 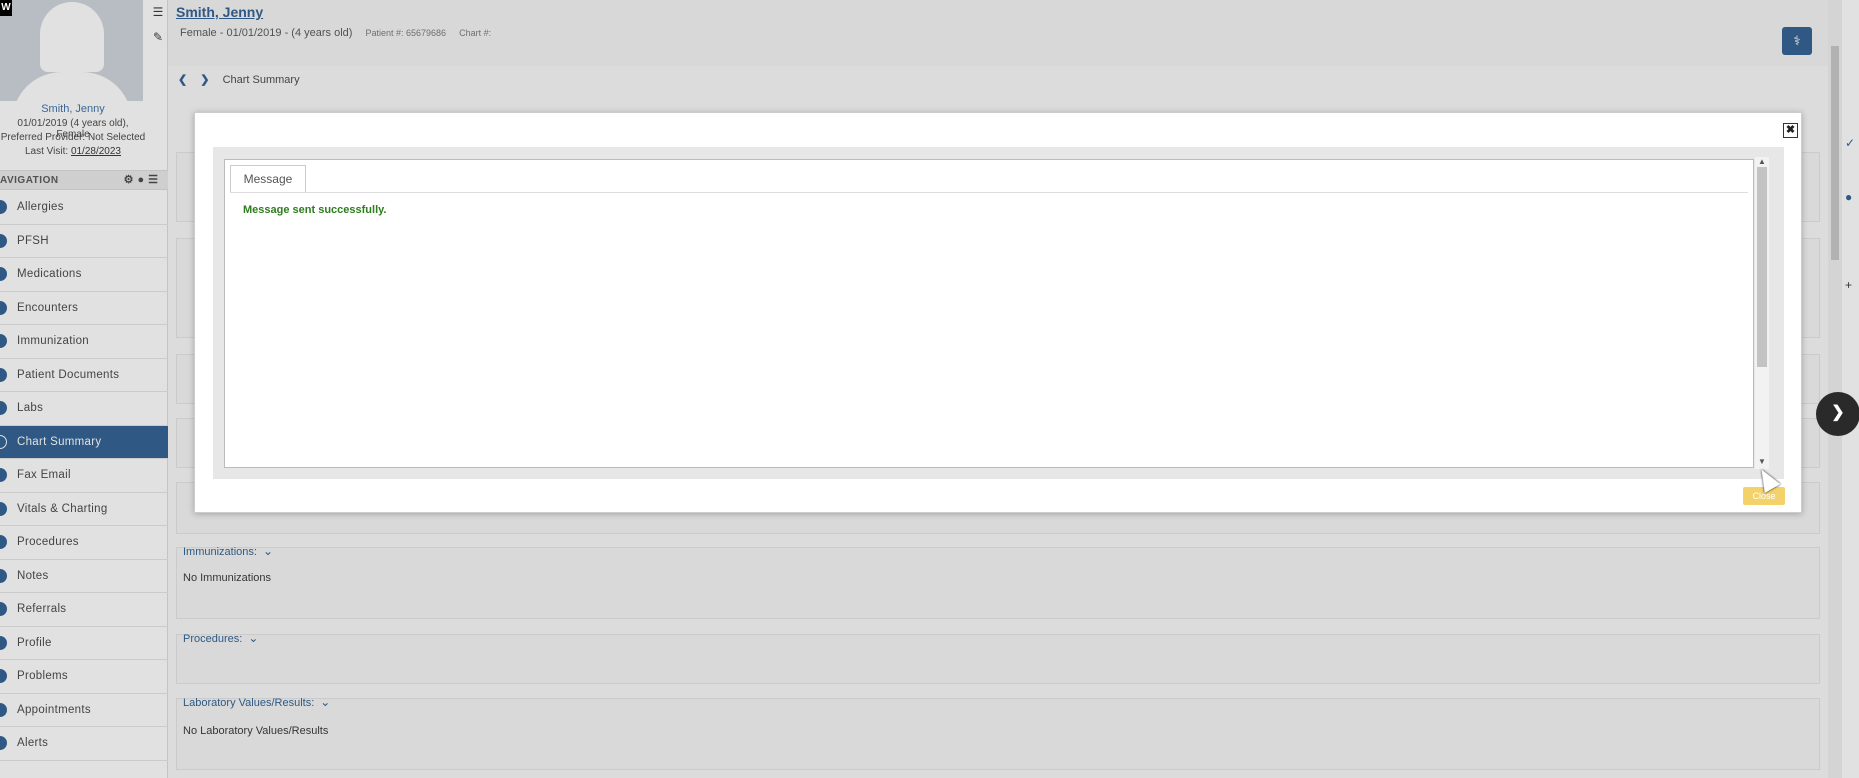 I want to click on corner-logo-icon: W, so click(x=6, y=8).